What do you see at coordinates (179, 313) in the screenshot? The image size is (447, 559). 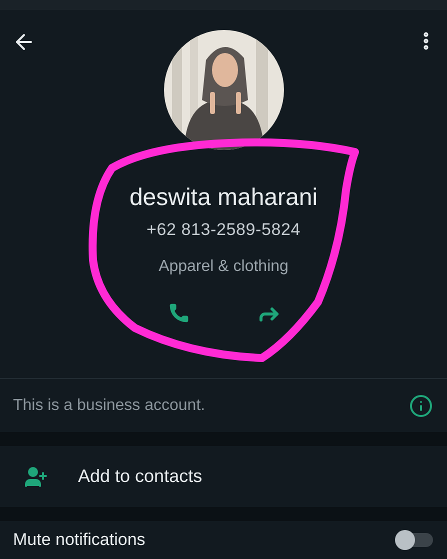 I see `phone-icon` at bounding box center [179, 313].